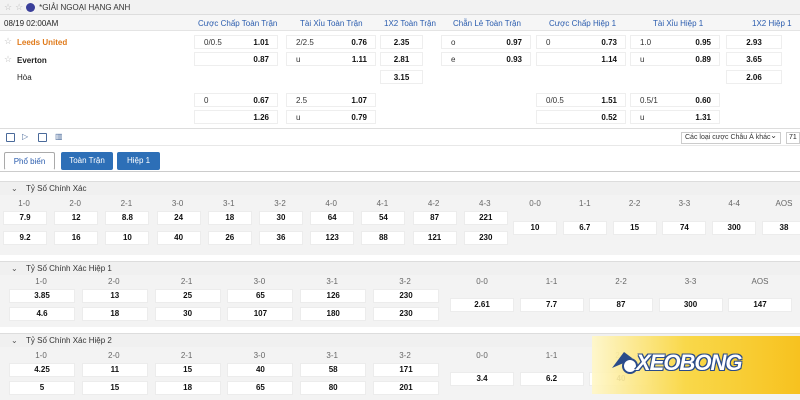 Image resolution: width=800 pixels, height=400 pixels. Describe the element at coordinates (42, 314) in the screenshot. I see `score-odds-cell: 4.6` at that location.